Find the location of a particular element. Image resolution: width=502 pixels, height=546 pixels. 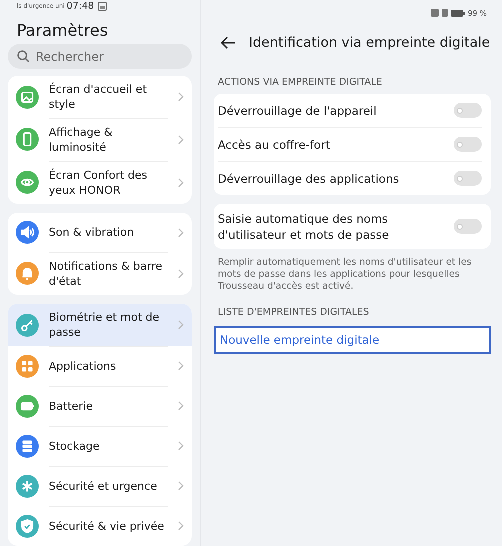

settings-item: Applications is located at coordinates (100, 366).